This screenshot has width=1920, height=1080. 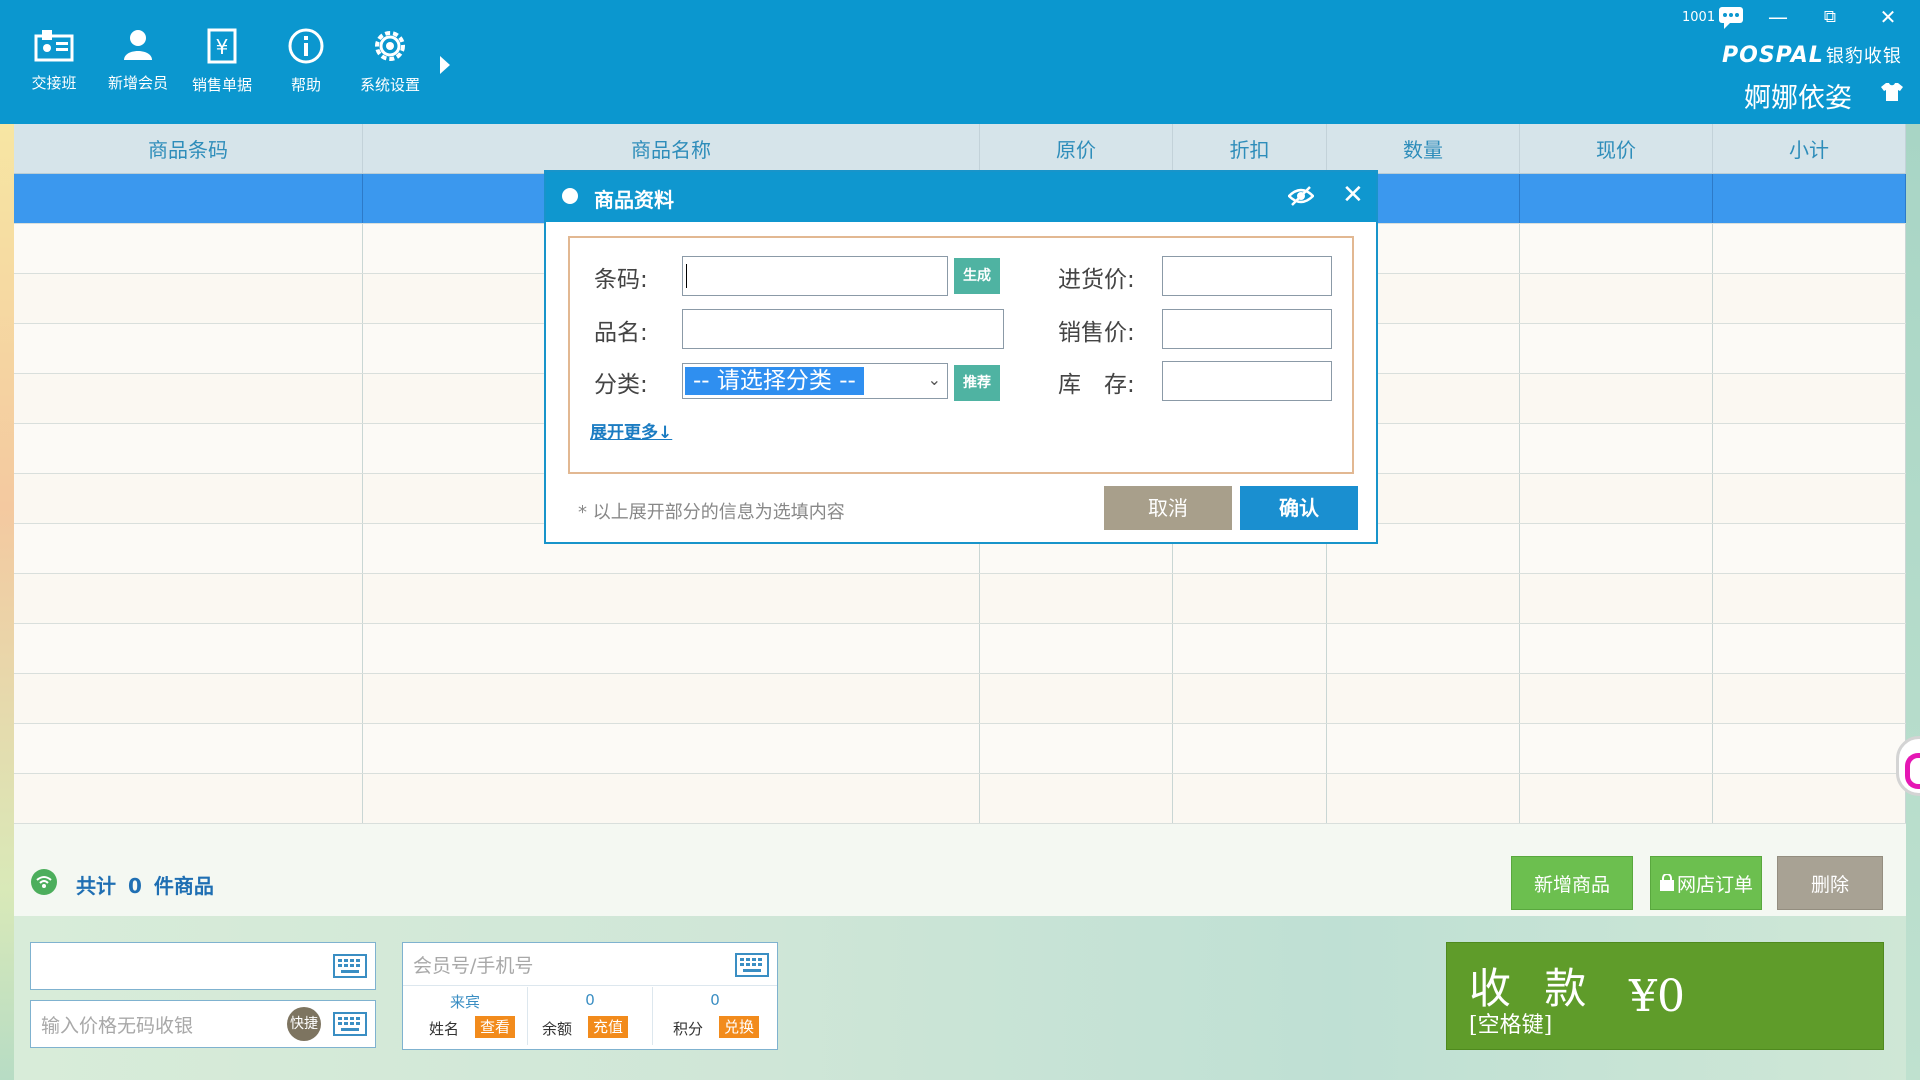 I want to click on toolbar-shift-handover: 交接班, so click(x=54, y=60).